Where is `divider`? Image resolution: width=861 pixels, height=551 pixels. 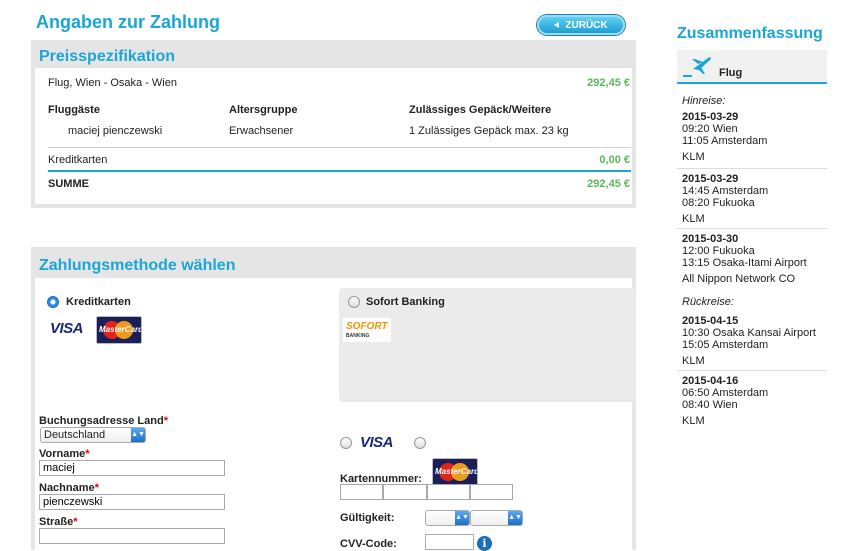 divider is located at coordinates (339, 147).